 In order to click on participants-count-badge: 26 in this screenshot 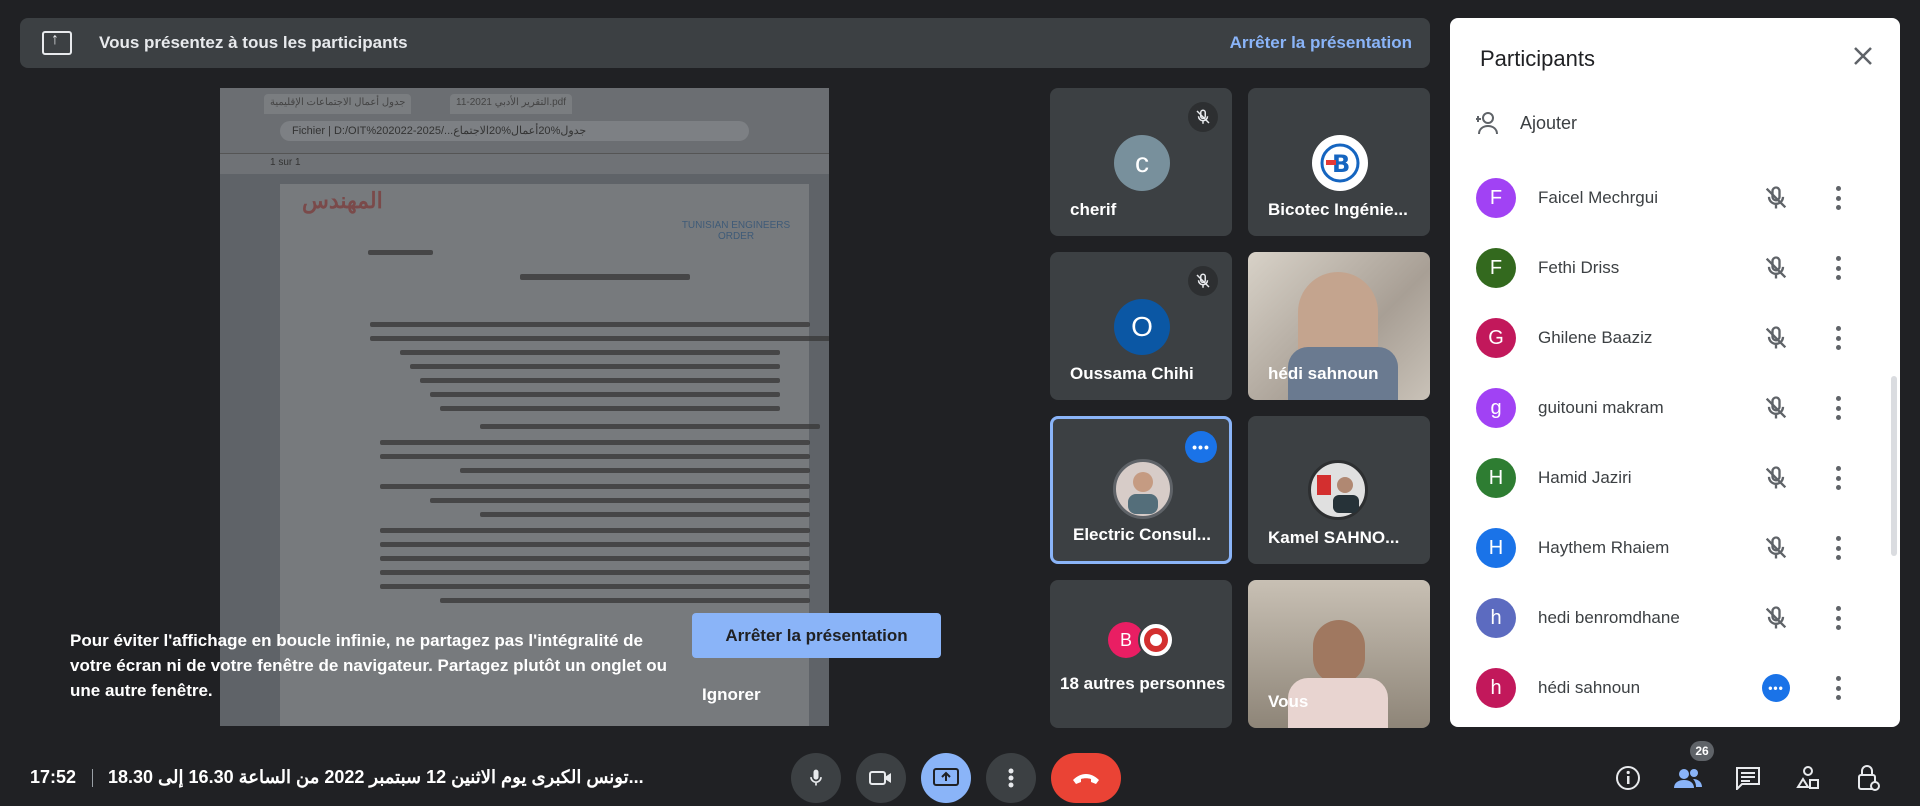, I will do `click(1702, 751)`.